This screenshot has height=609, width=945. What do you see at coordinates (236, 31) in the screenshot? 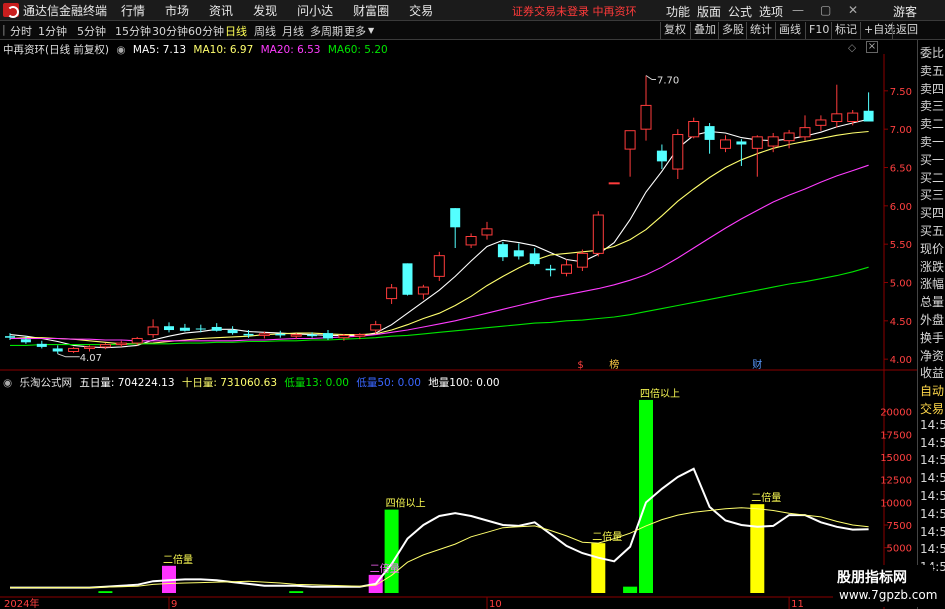
I see `tab-daily: 日线` at bounding box center [236, 31].